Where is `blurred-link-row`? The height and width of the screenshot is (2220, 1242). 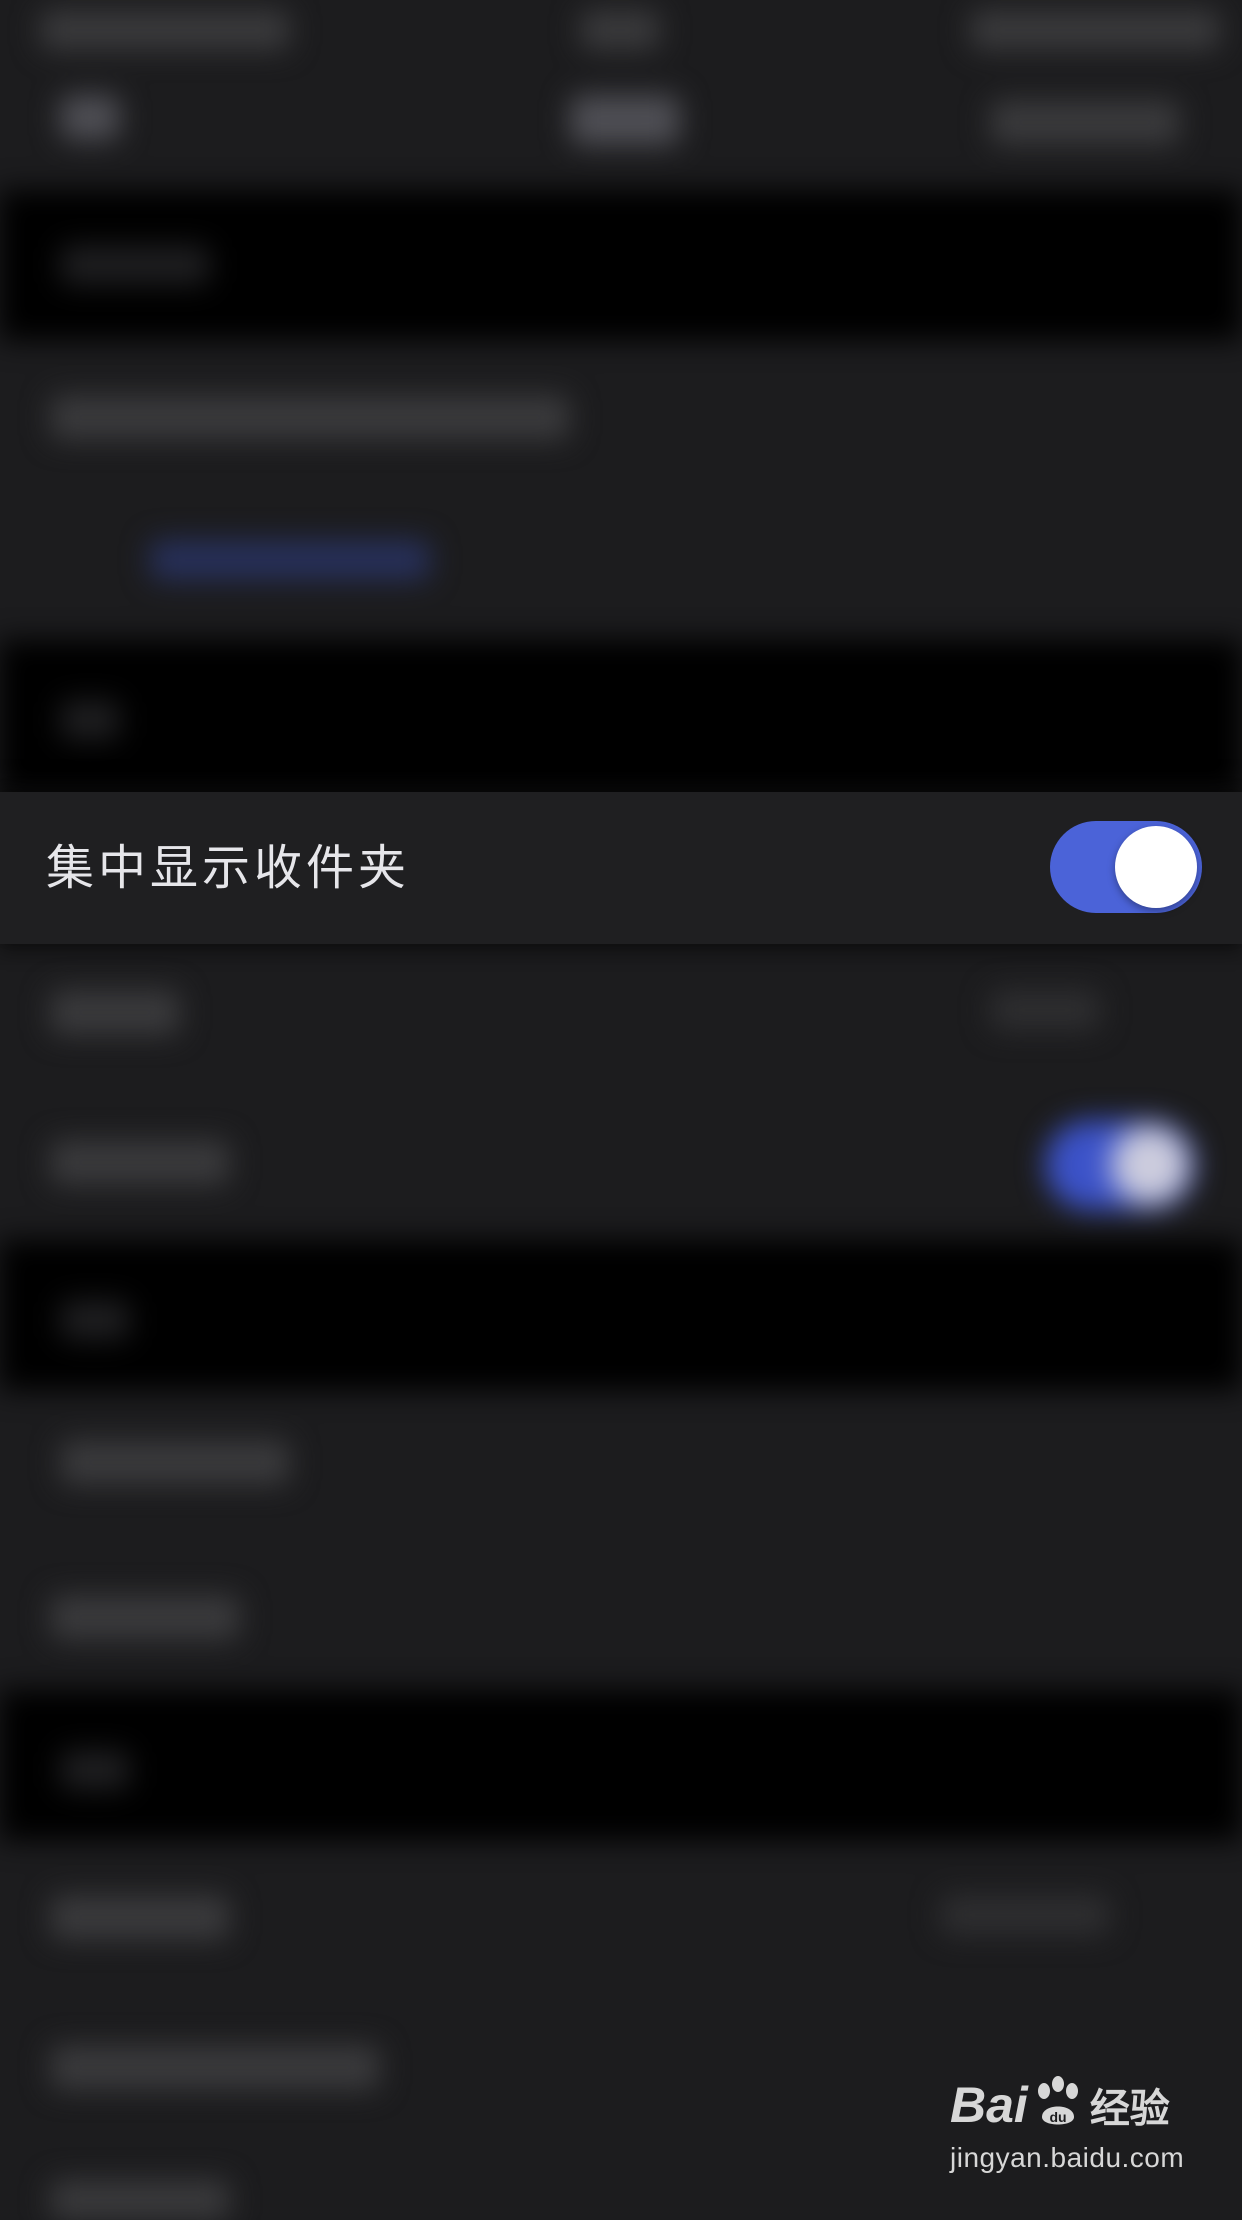
blurred-link-row is located at coordinates (290, 560).